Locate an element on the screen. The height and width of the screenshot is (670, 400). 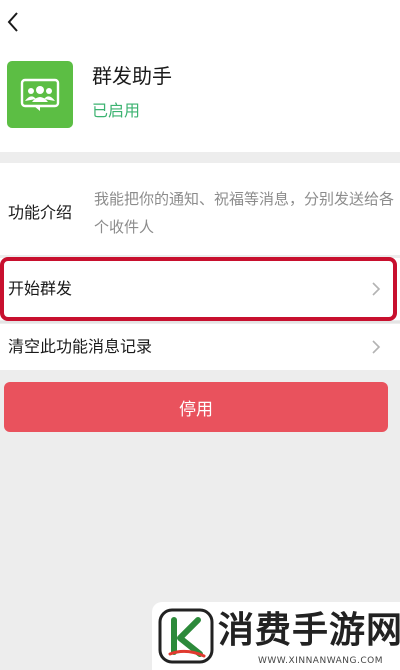
watermark-url: WWW.XINNANWANG.COM is located at coordinates (320, 661).